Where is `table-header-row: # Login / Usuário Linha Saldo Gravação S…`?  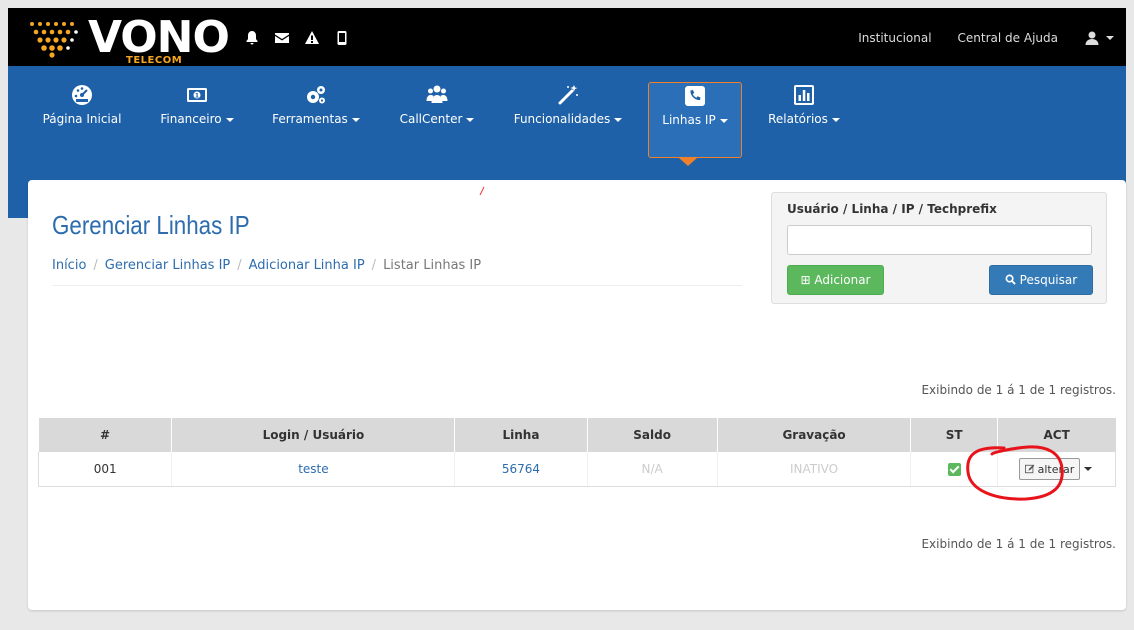 table-header-row: # Login / Usuário Linha Saldo Gravação S… is located at coordinates (577, 435).